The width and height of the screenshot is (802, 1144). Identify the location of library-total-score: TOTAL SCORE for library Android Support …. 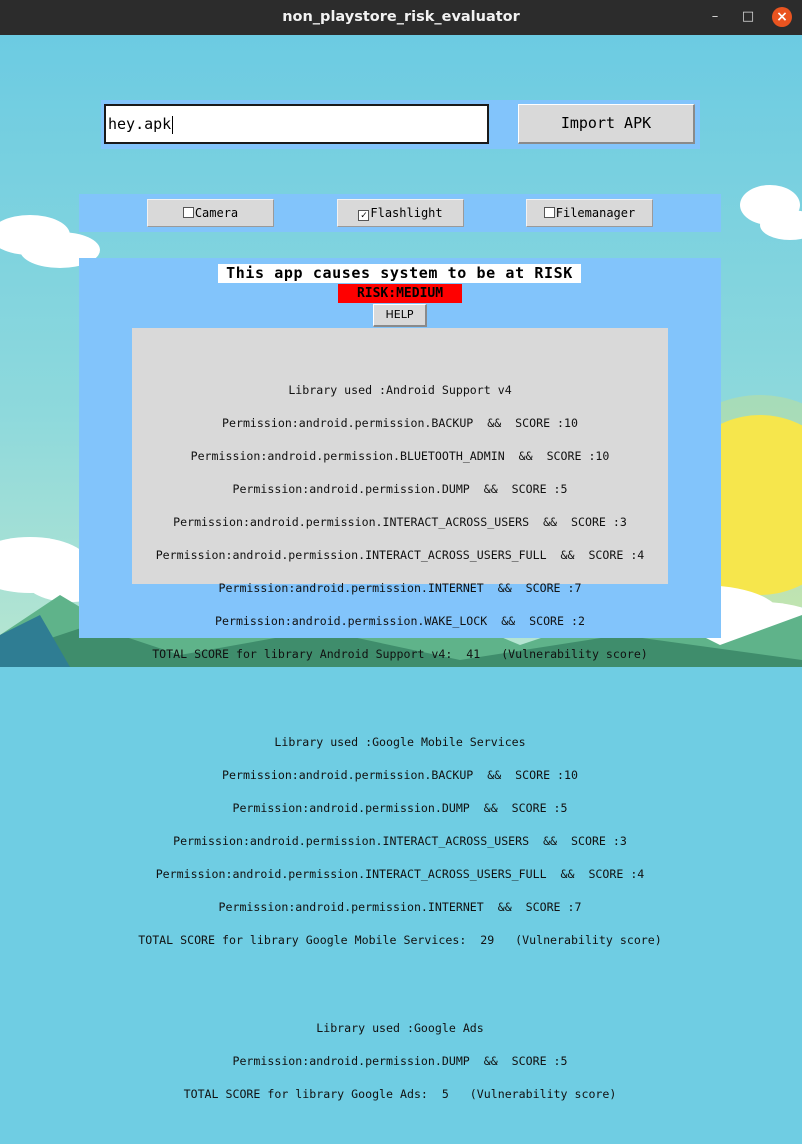
(400, 654).